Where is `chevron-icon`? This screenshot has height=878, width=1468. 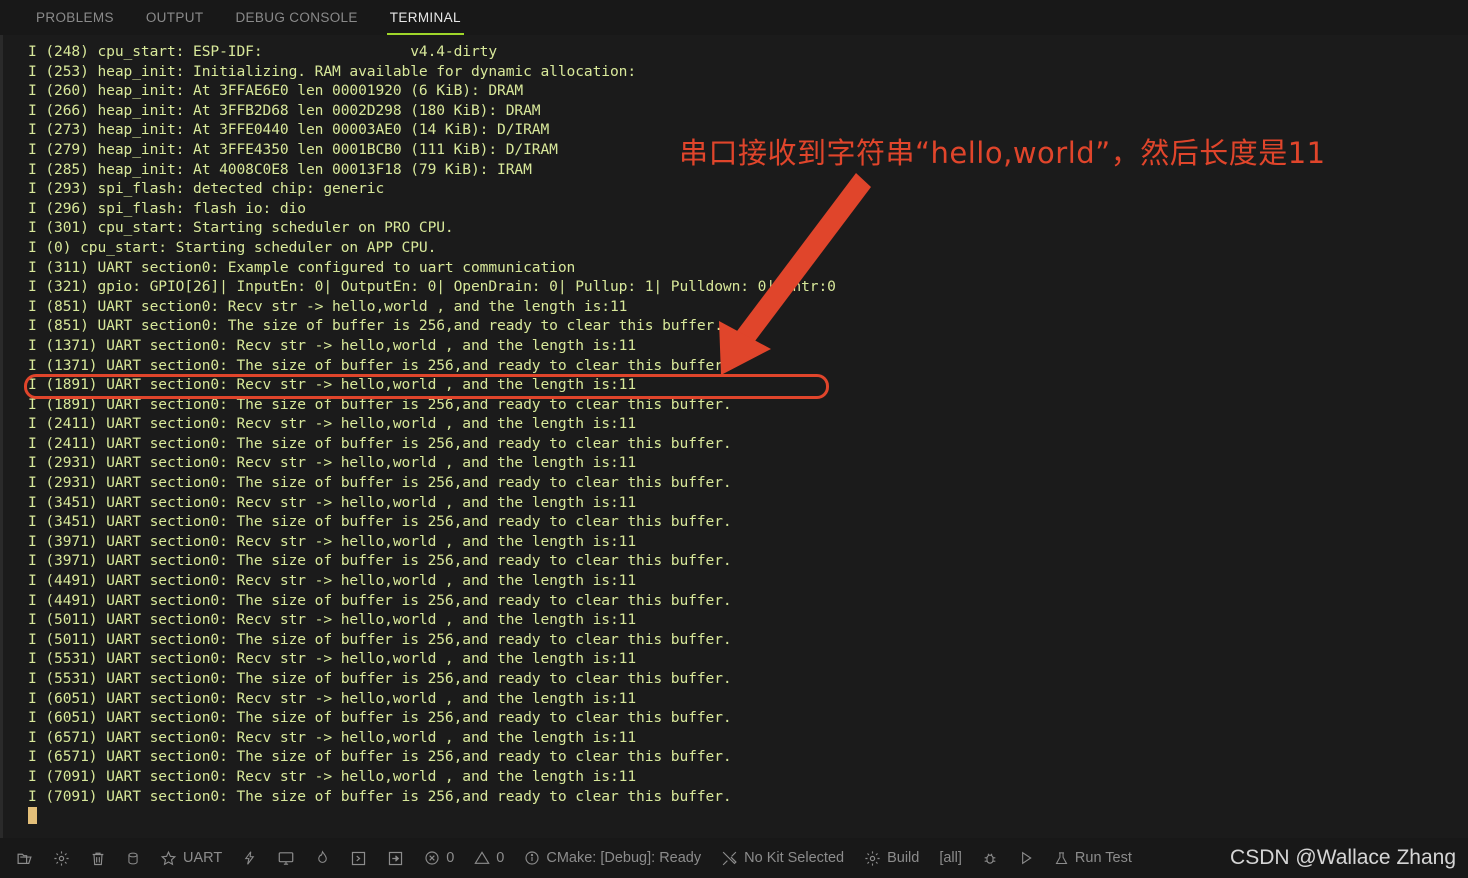
chevron-icon is located at coordinates (358, 858).